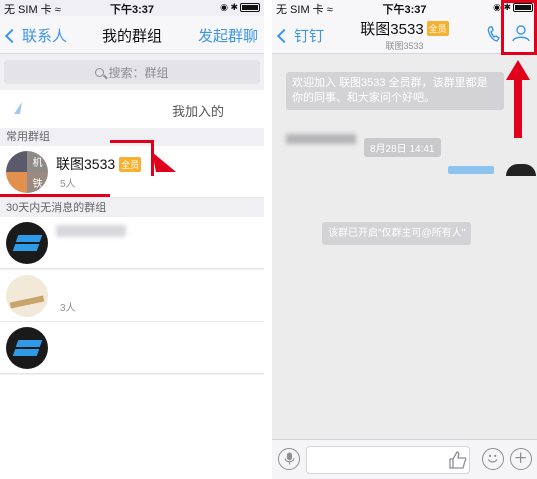 Image resolution: width=537 pixels, height=479 pixels. Describe the element at coordinates (494, 34) in the screenshot. I see `phone-icon` at that location.